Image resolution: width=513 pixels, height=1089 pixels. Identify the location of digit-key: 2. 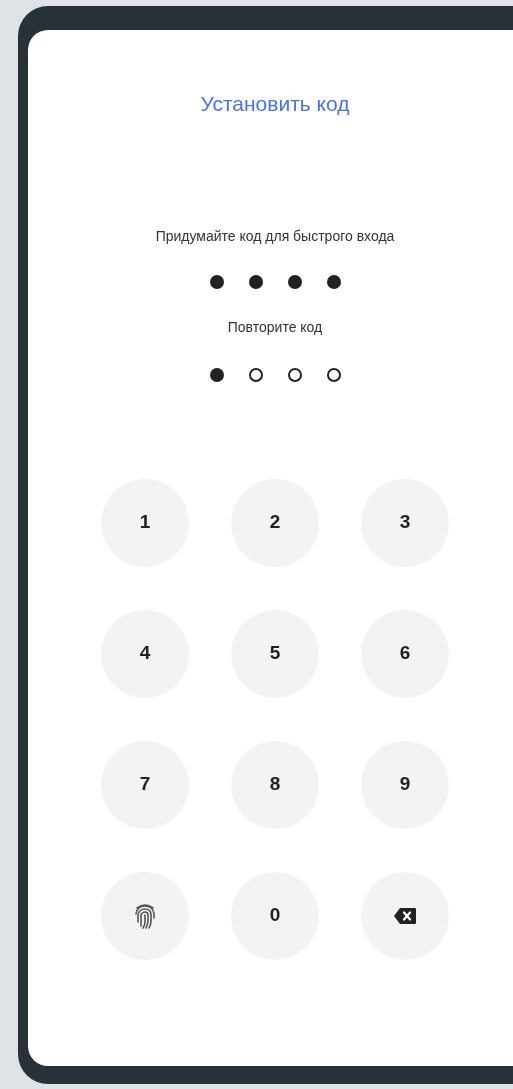
(275, 522).